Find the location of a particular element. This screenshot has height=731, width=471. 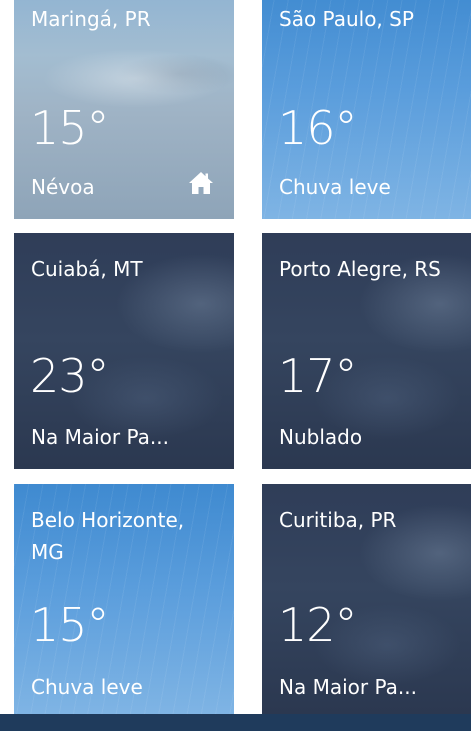

tile-temperature: 17° is located at coordinates (318, 376).